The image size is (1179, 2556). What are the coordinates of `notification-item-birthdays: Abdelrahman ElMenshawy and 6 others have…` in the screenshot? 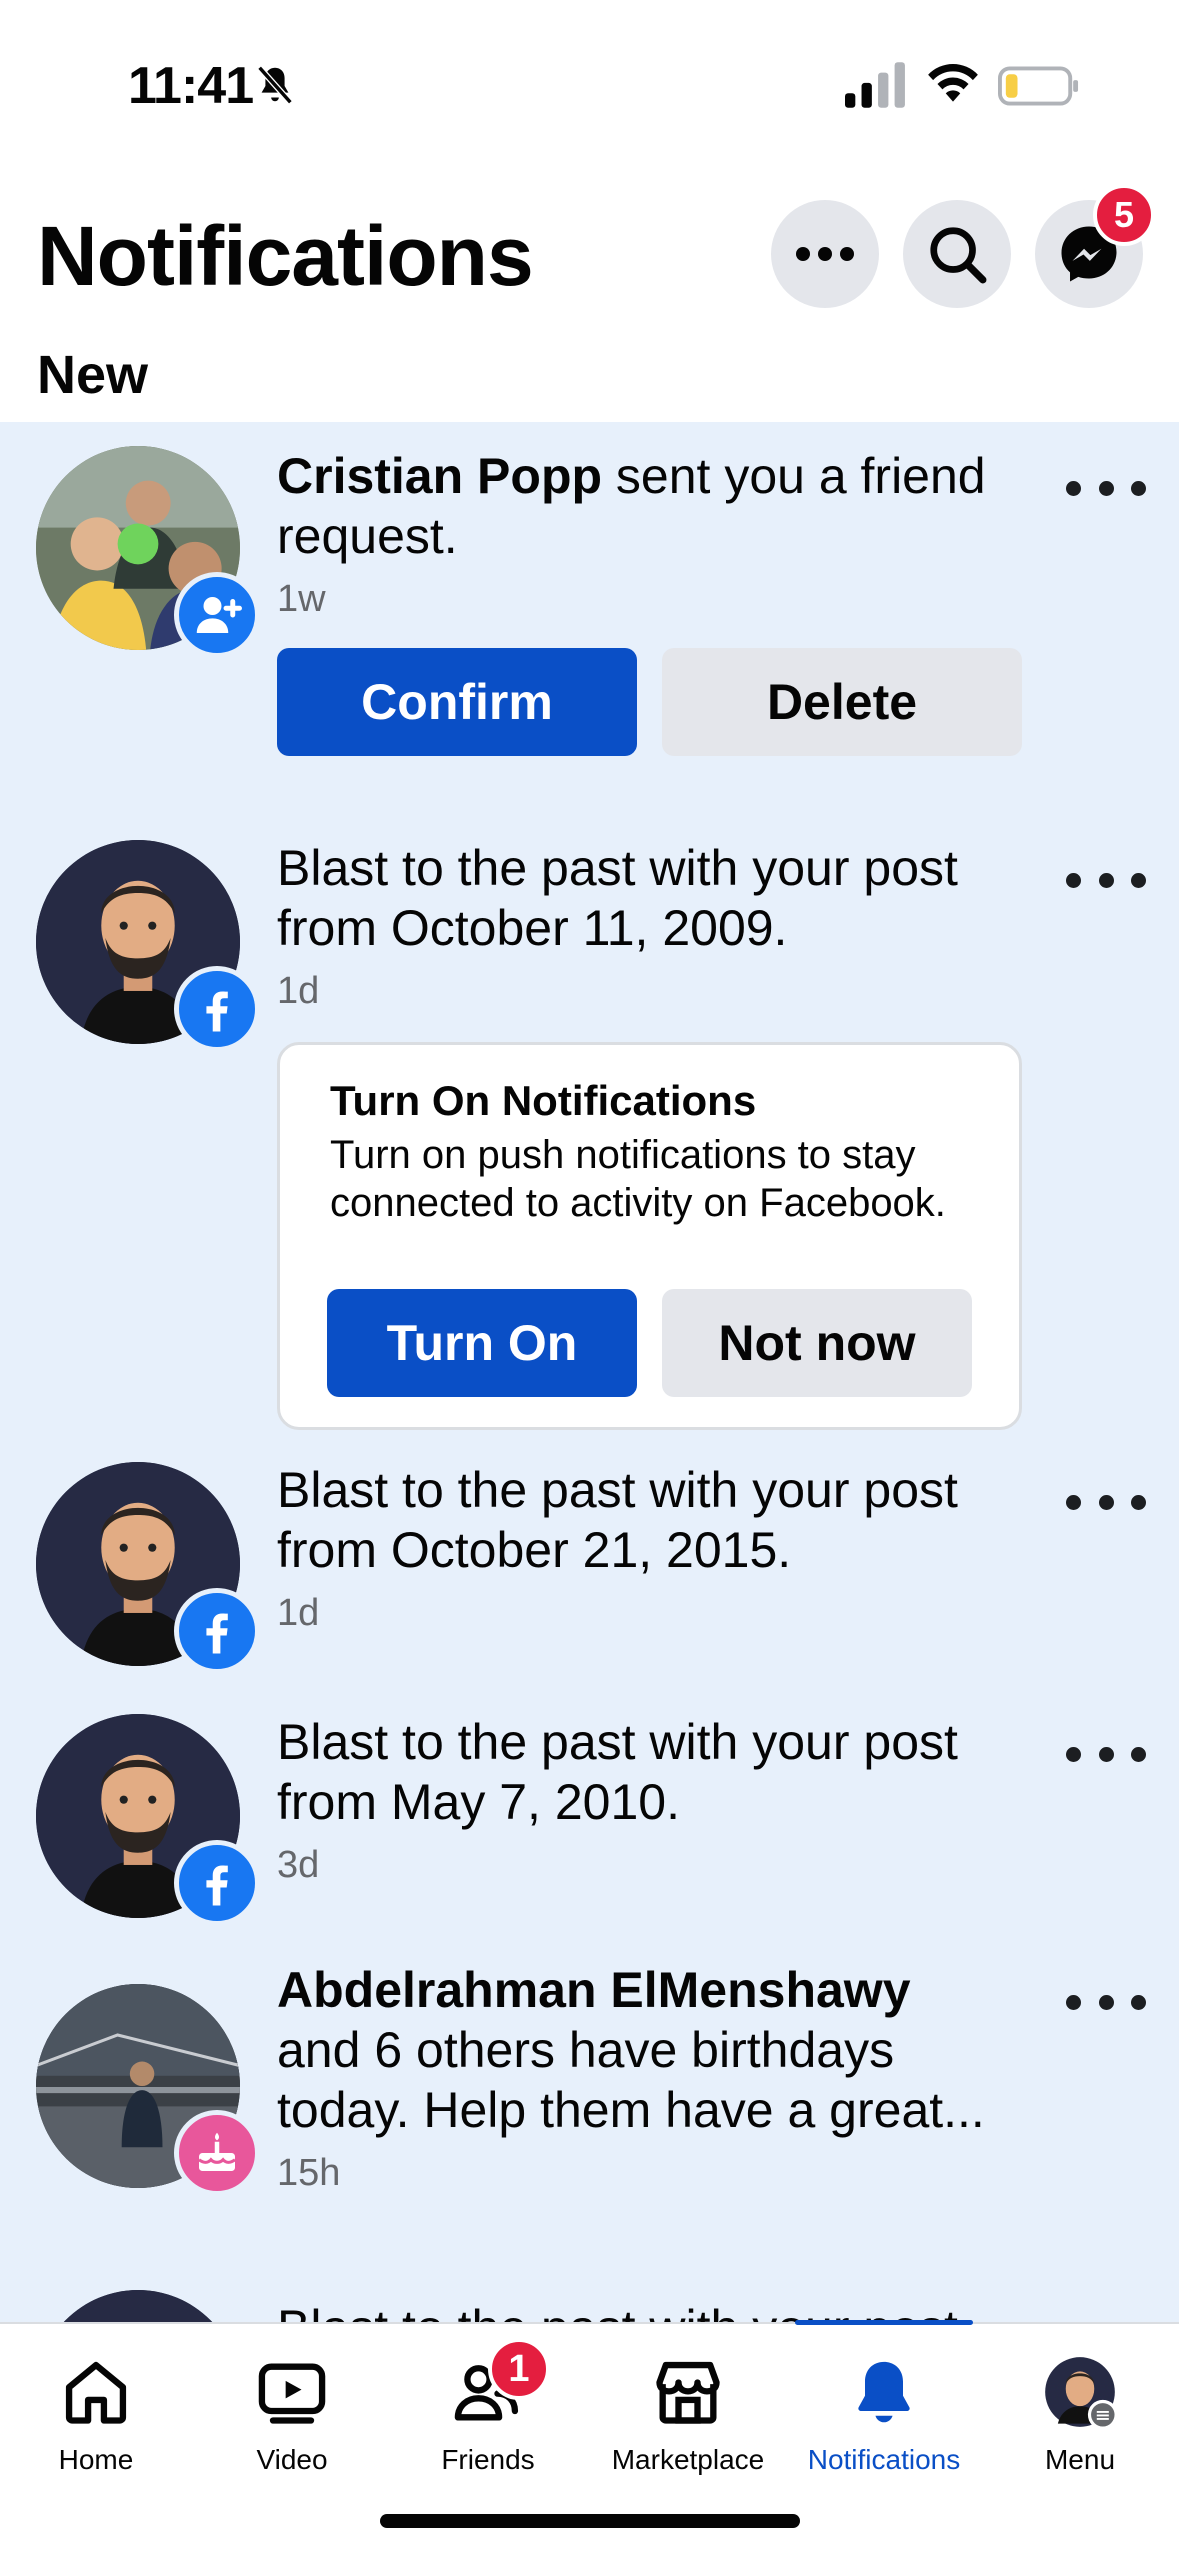 It's located at (589, 2104).